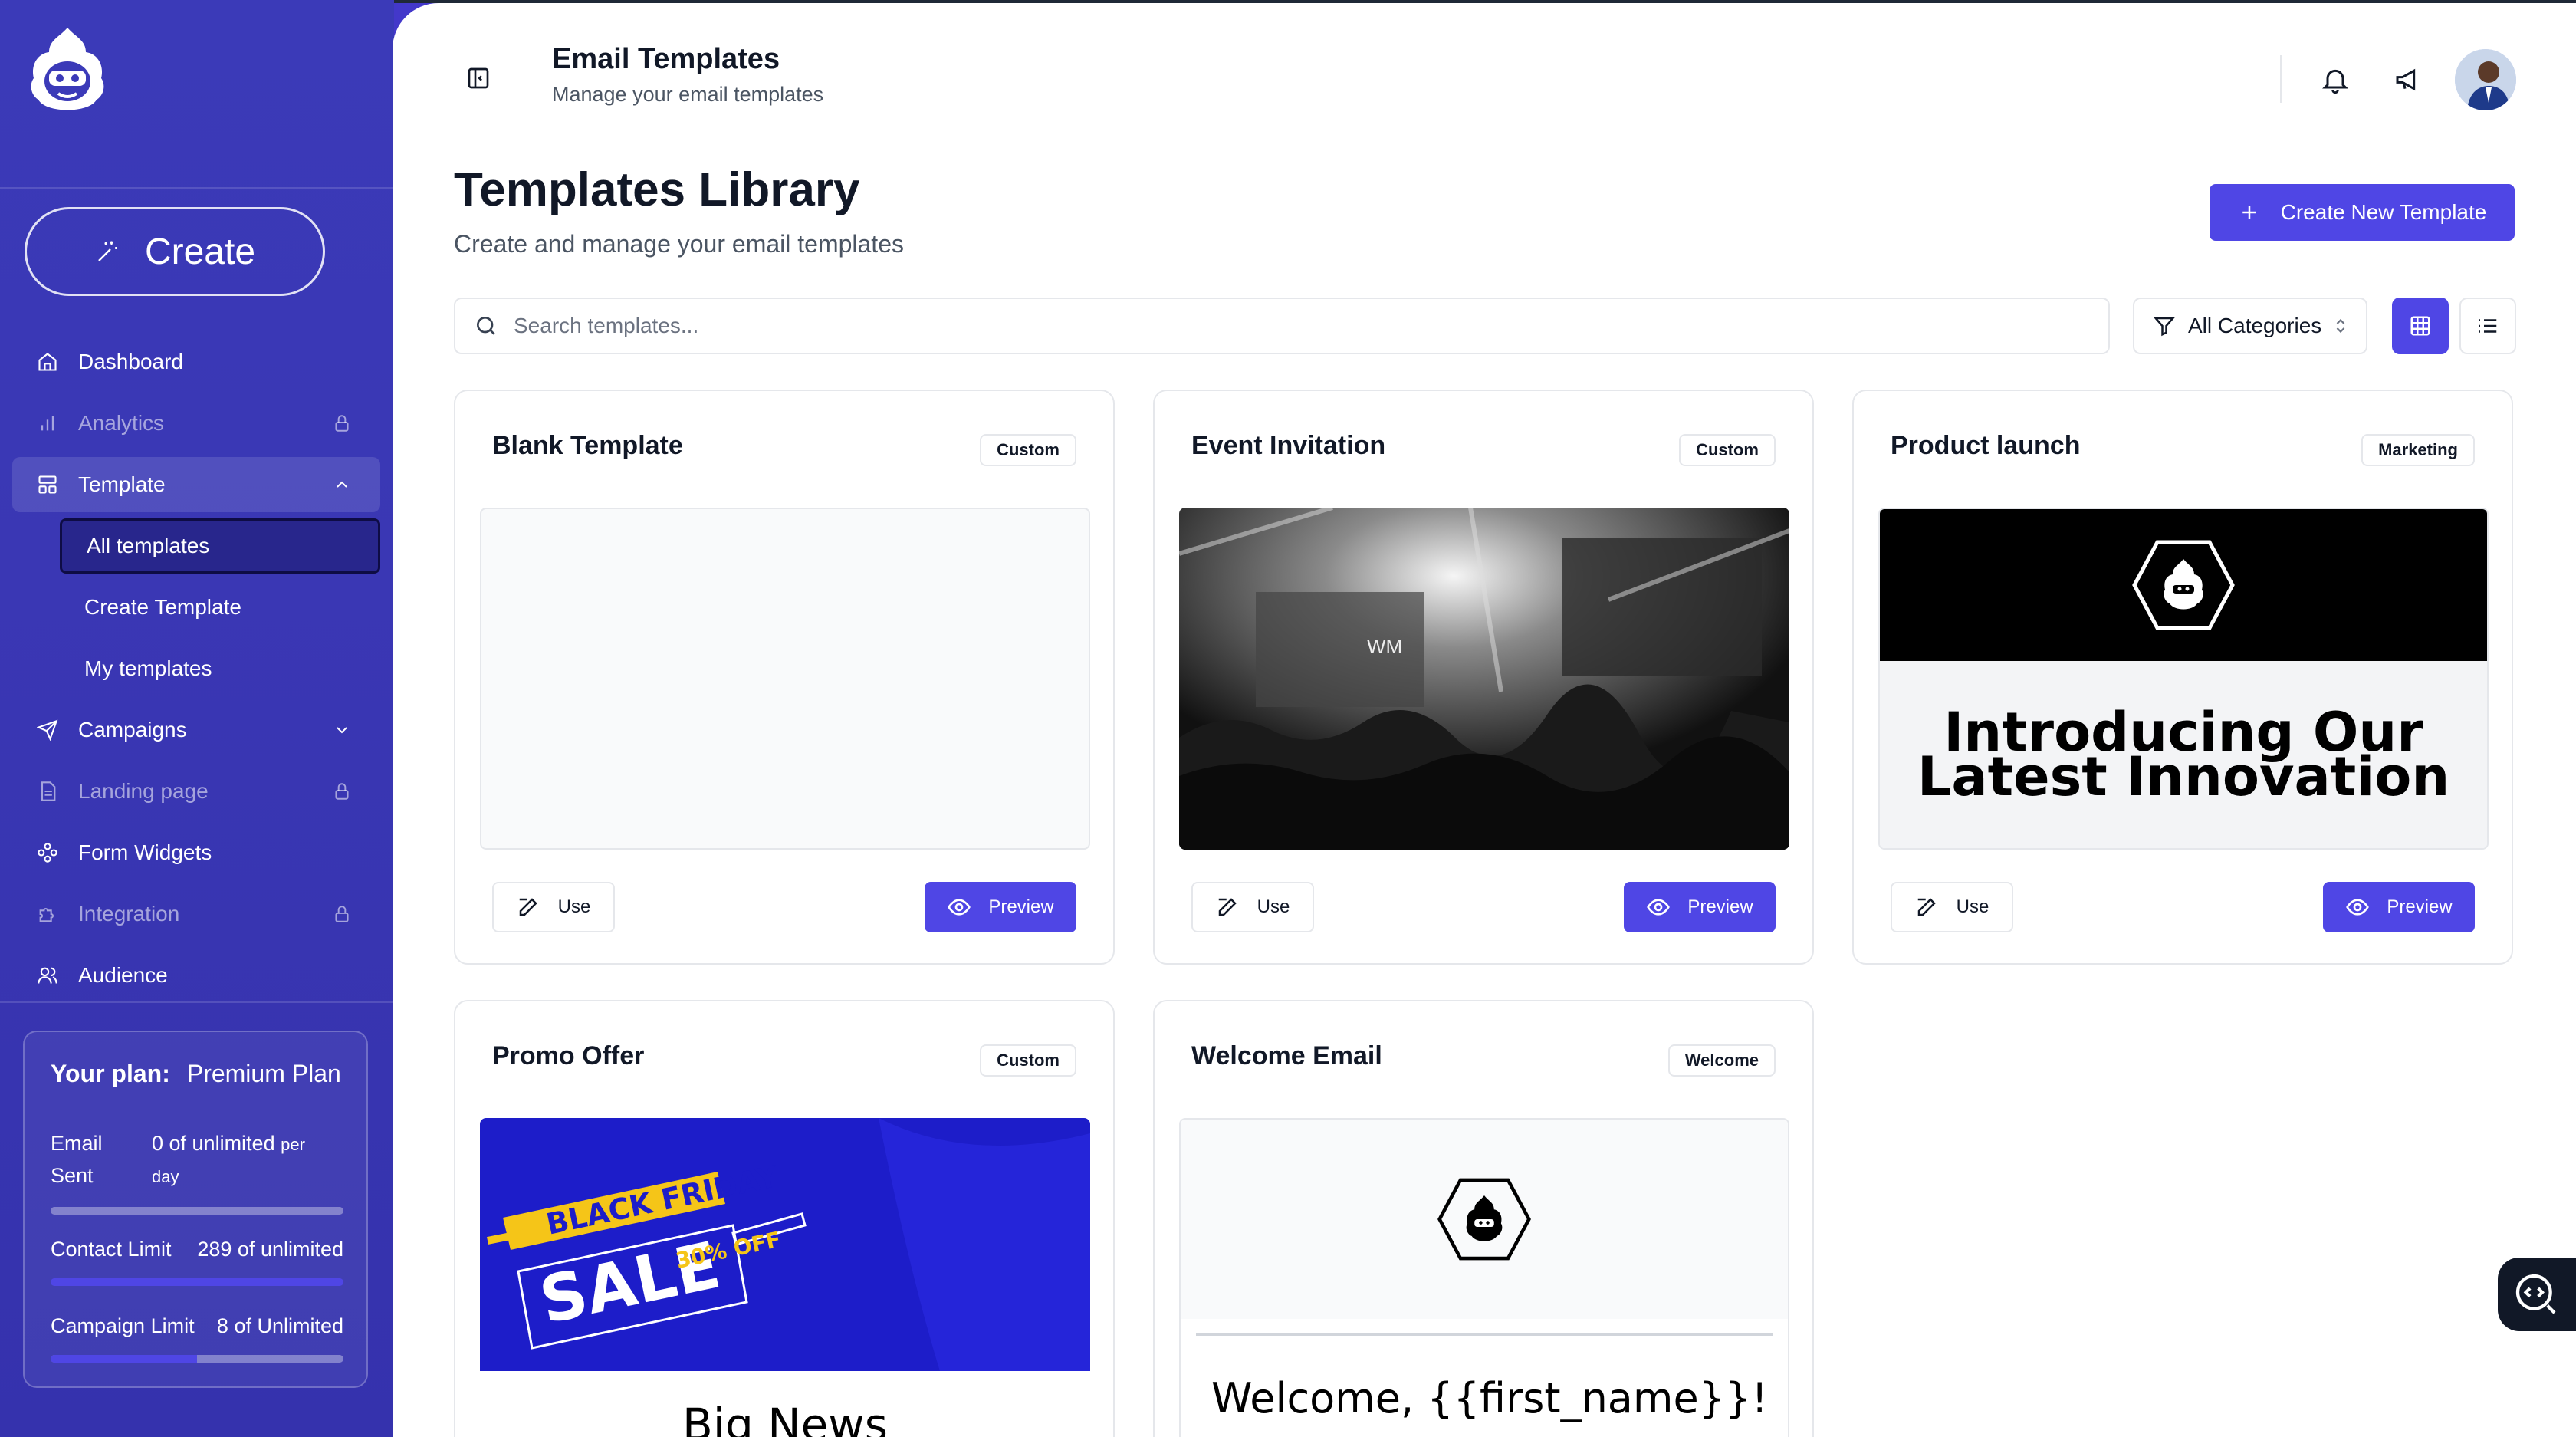  I want to click on template-name: Event Invitation, so click(1288, 445).